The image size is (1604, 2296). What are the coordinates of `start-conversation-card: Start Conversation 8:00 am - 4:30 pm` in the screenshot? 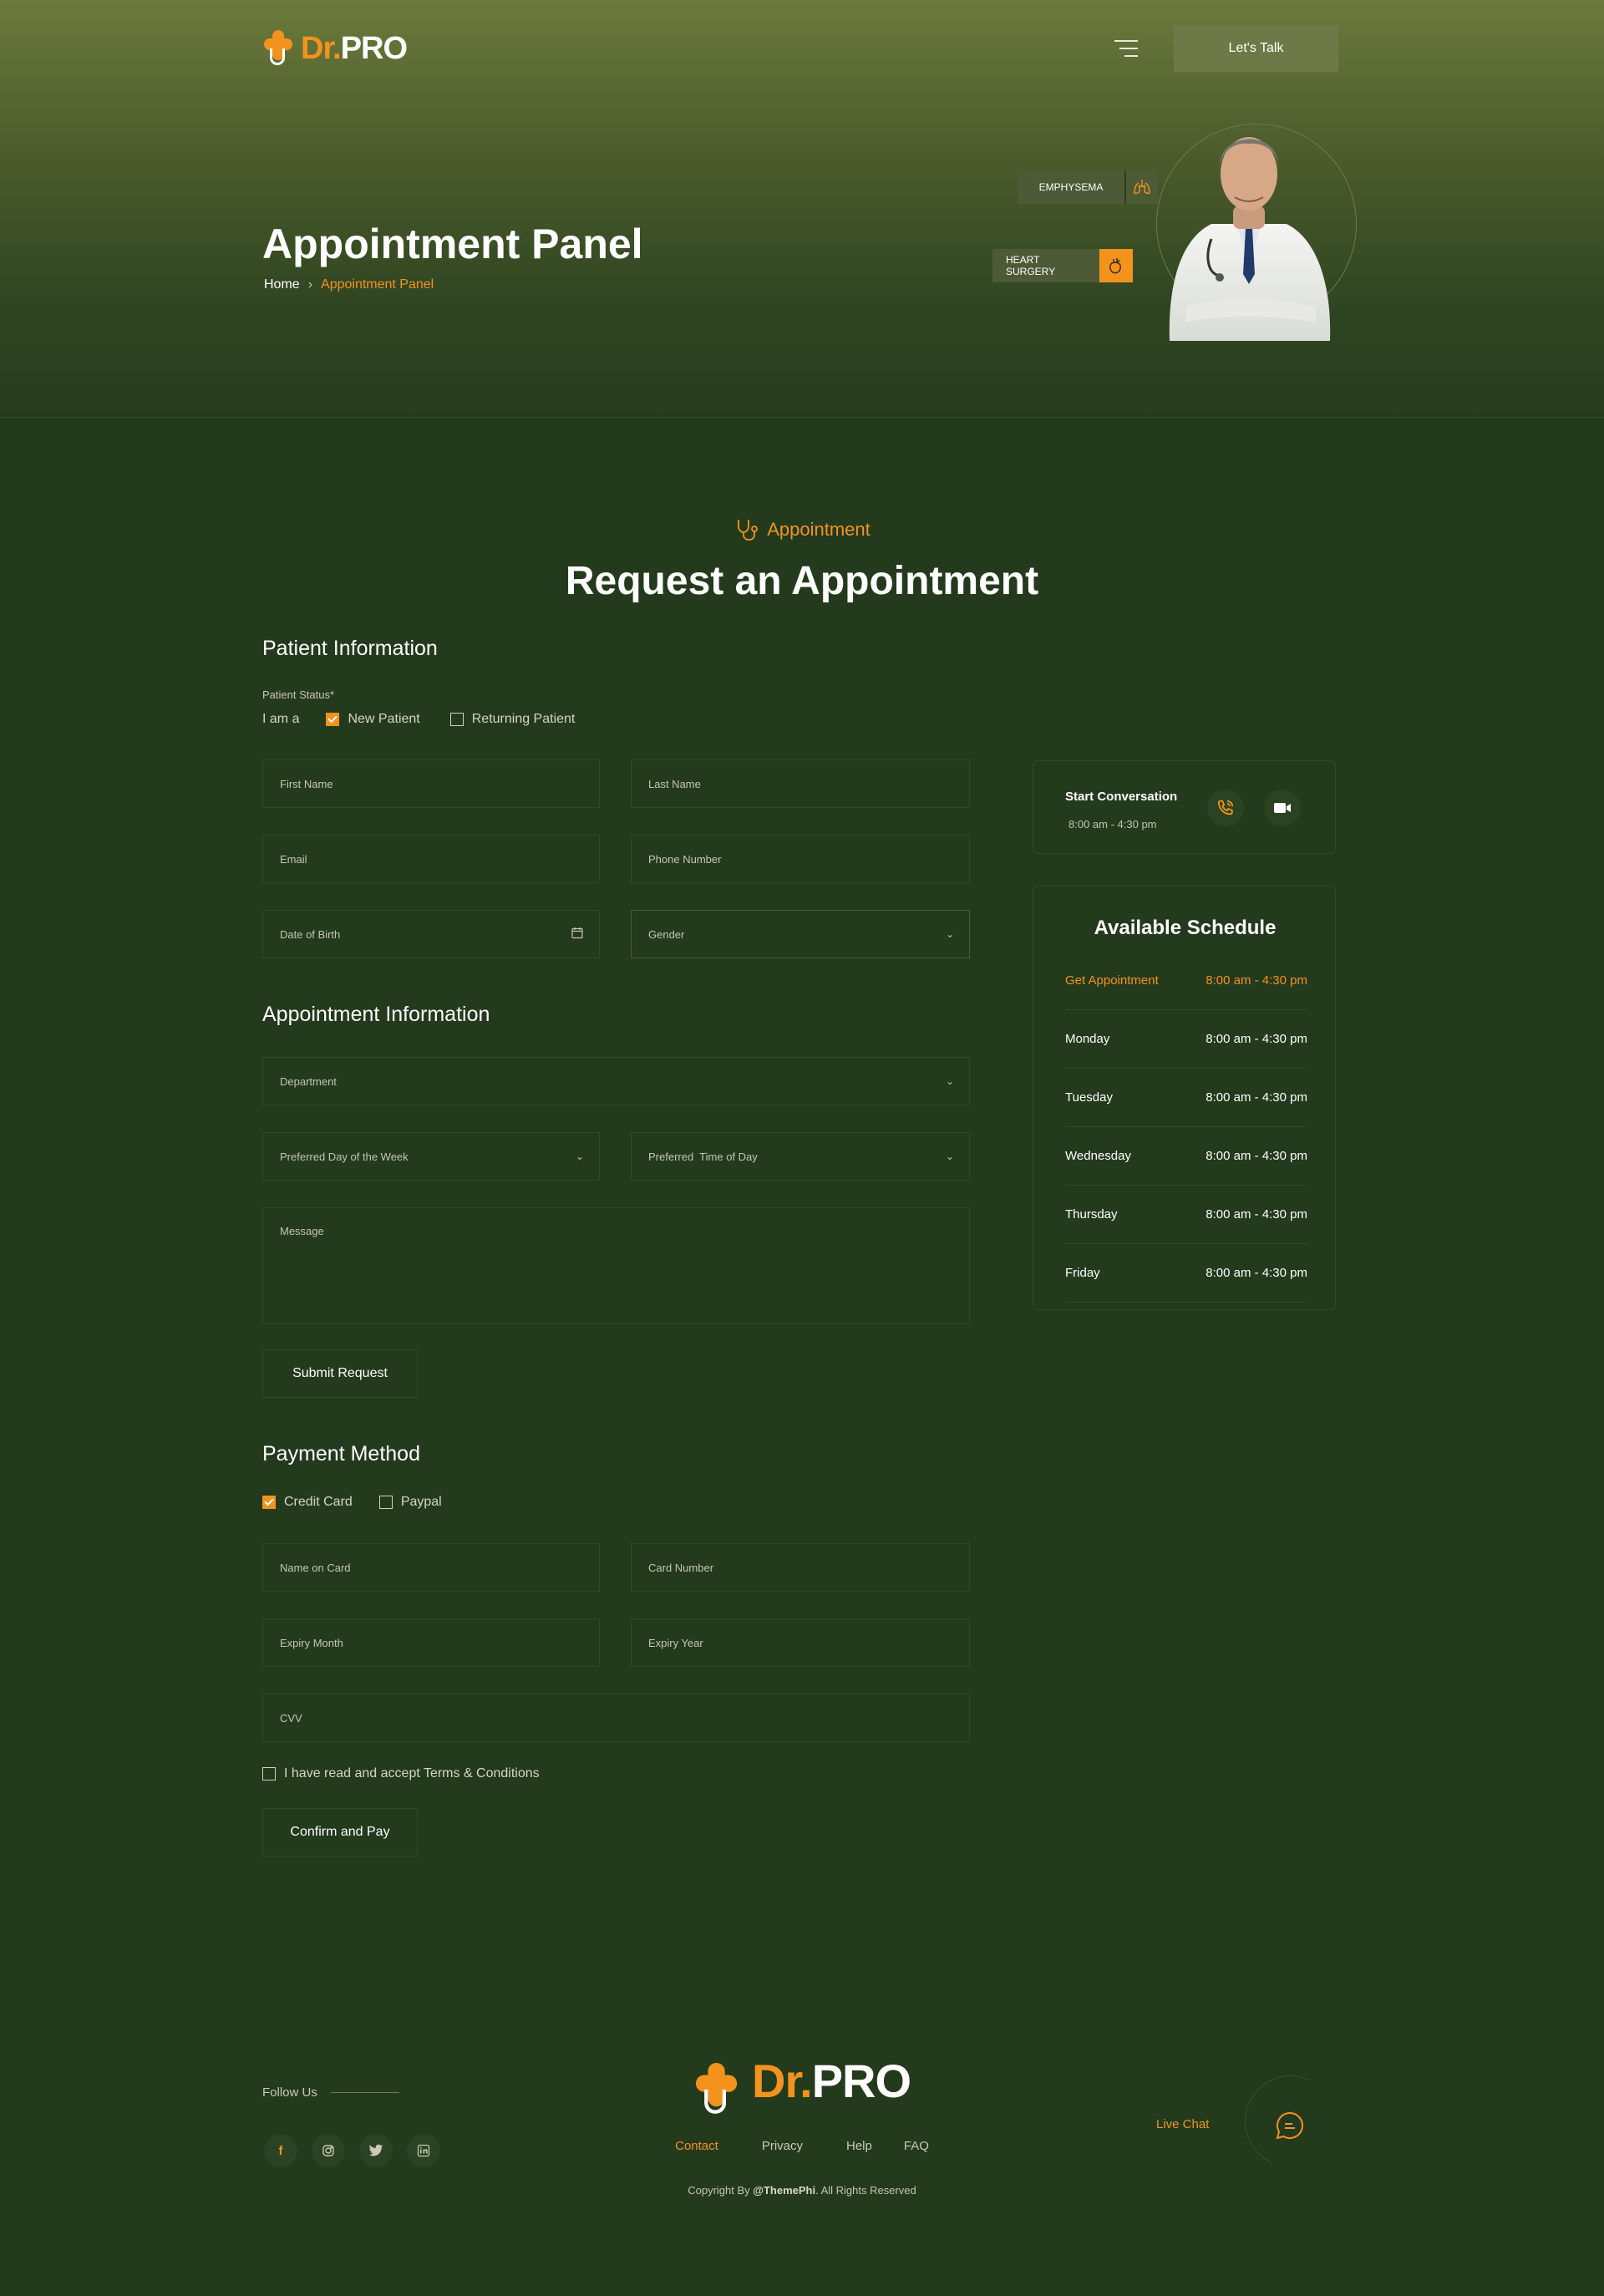 It's located at (1184, 807).